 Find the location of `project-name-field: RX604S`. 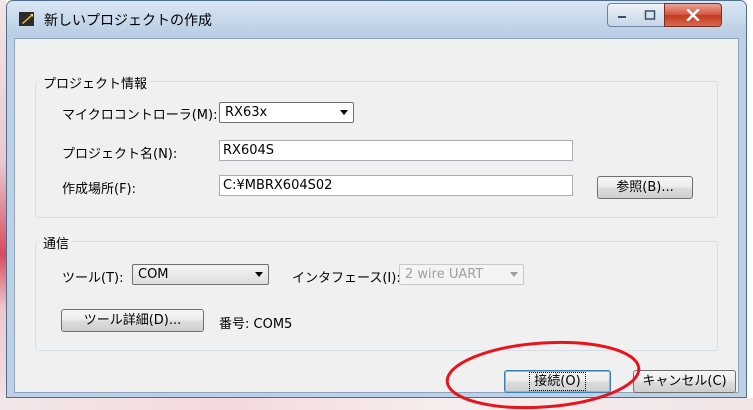

project-name-field: RX604S is located at coordinates (396, 150).